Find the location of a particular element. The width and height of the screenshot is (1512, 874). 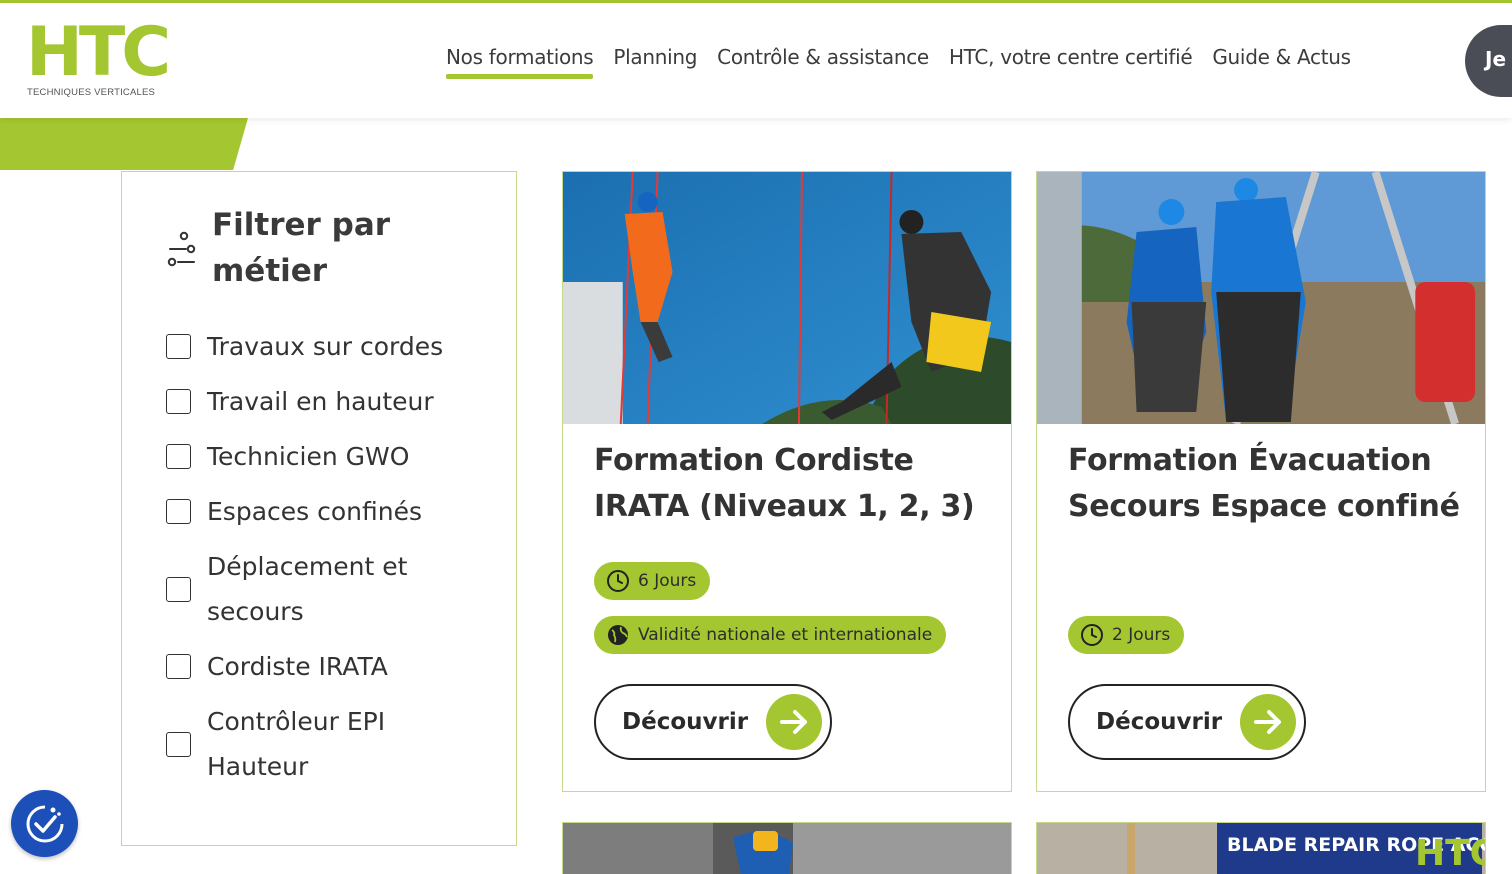

banner-logo: HTC is located at coordinates (1450, 853).